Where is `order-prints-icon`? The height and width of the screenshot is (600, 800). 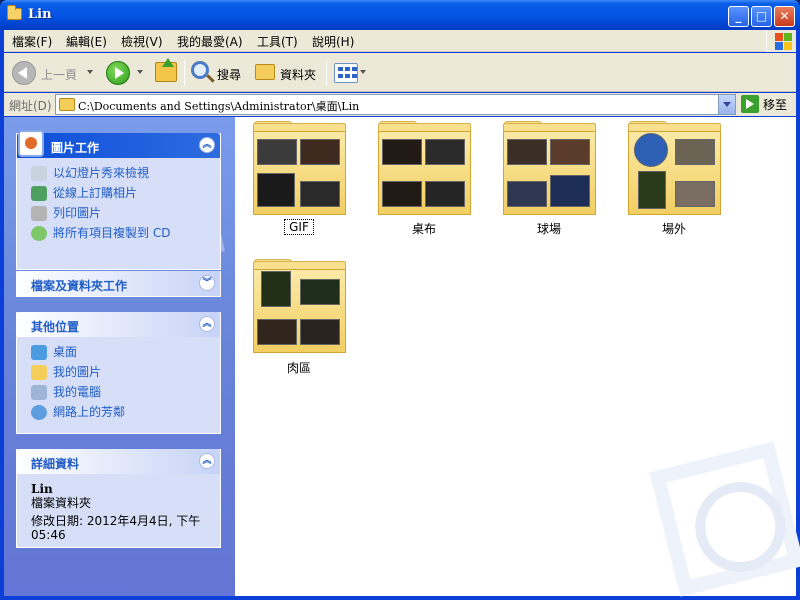
order-prints-icon is located at coordinates (39, 193).